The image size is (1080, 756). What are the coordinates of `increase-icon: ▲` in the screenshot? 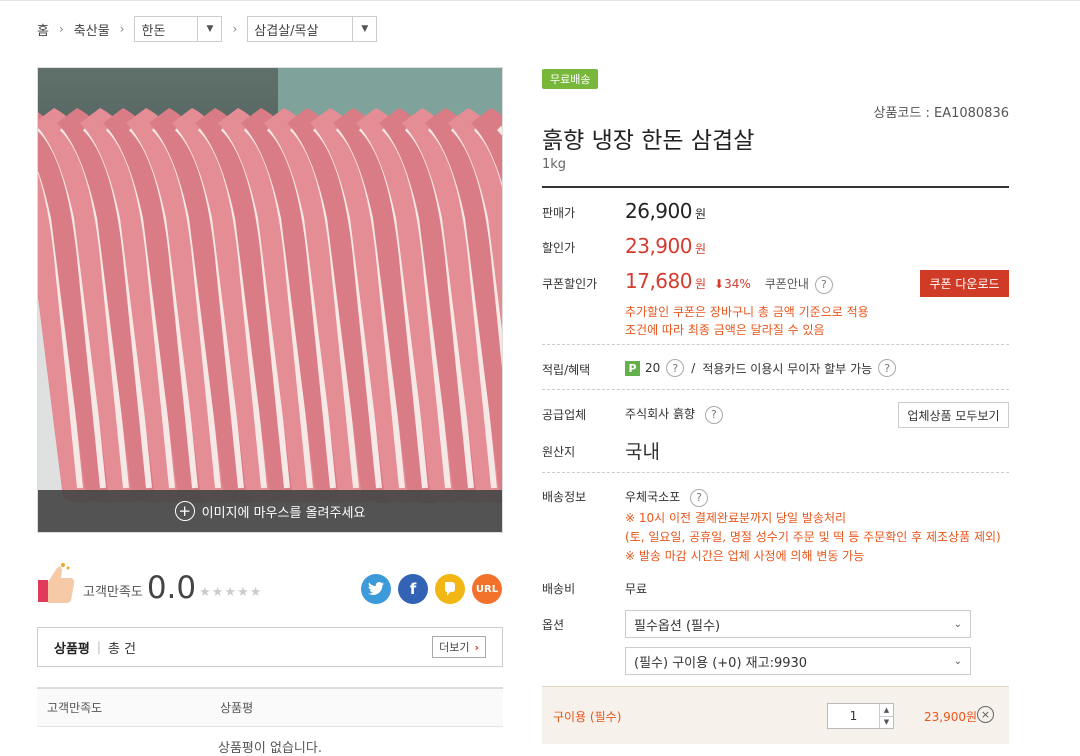 It's located at (886, 710).